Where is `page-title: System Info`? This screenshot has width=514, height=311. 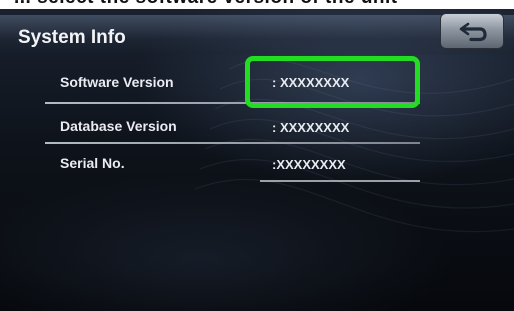
page-title: System Info is located at coordinates (72, 37).